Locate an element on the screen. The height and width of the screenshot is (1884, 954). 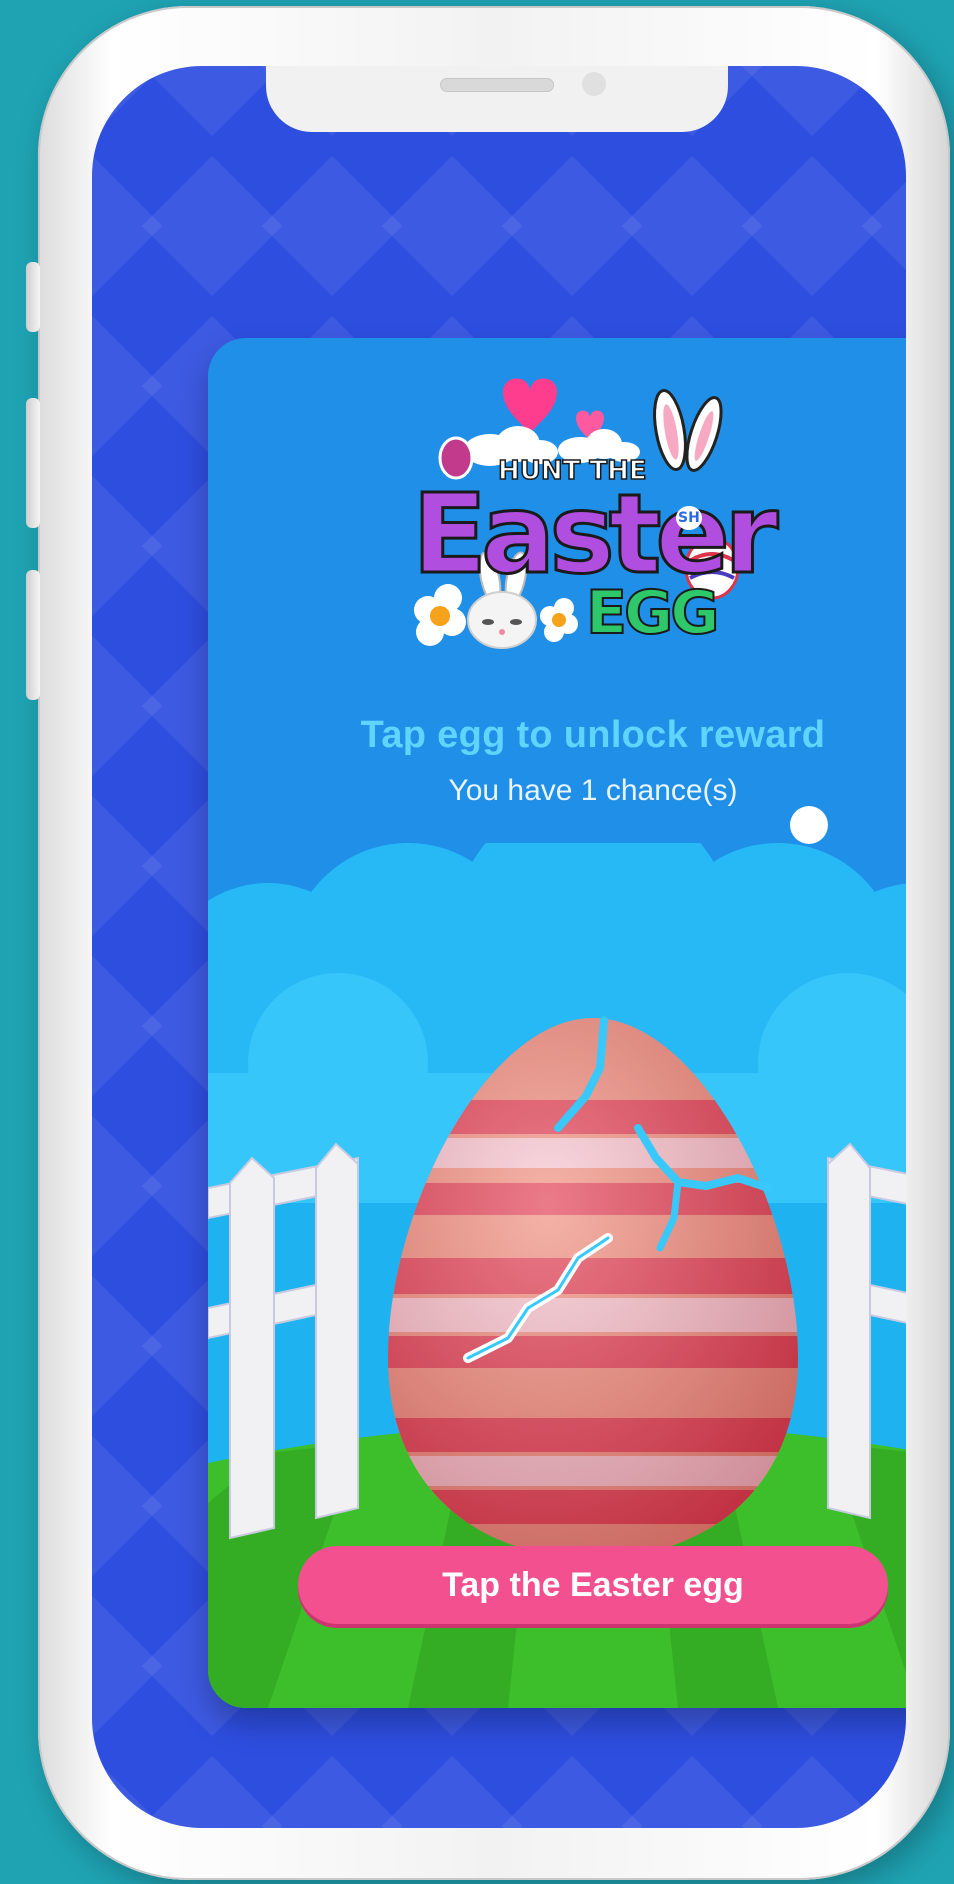
phone-notch is located at coordinates (497, 99).